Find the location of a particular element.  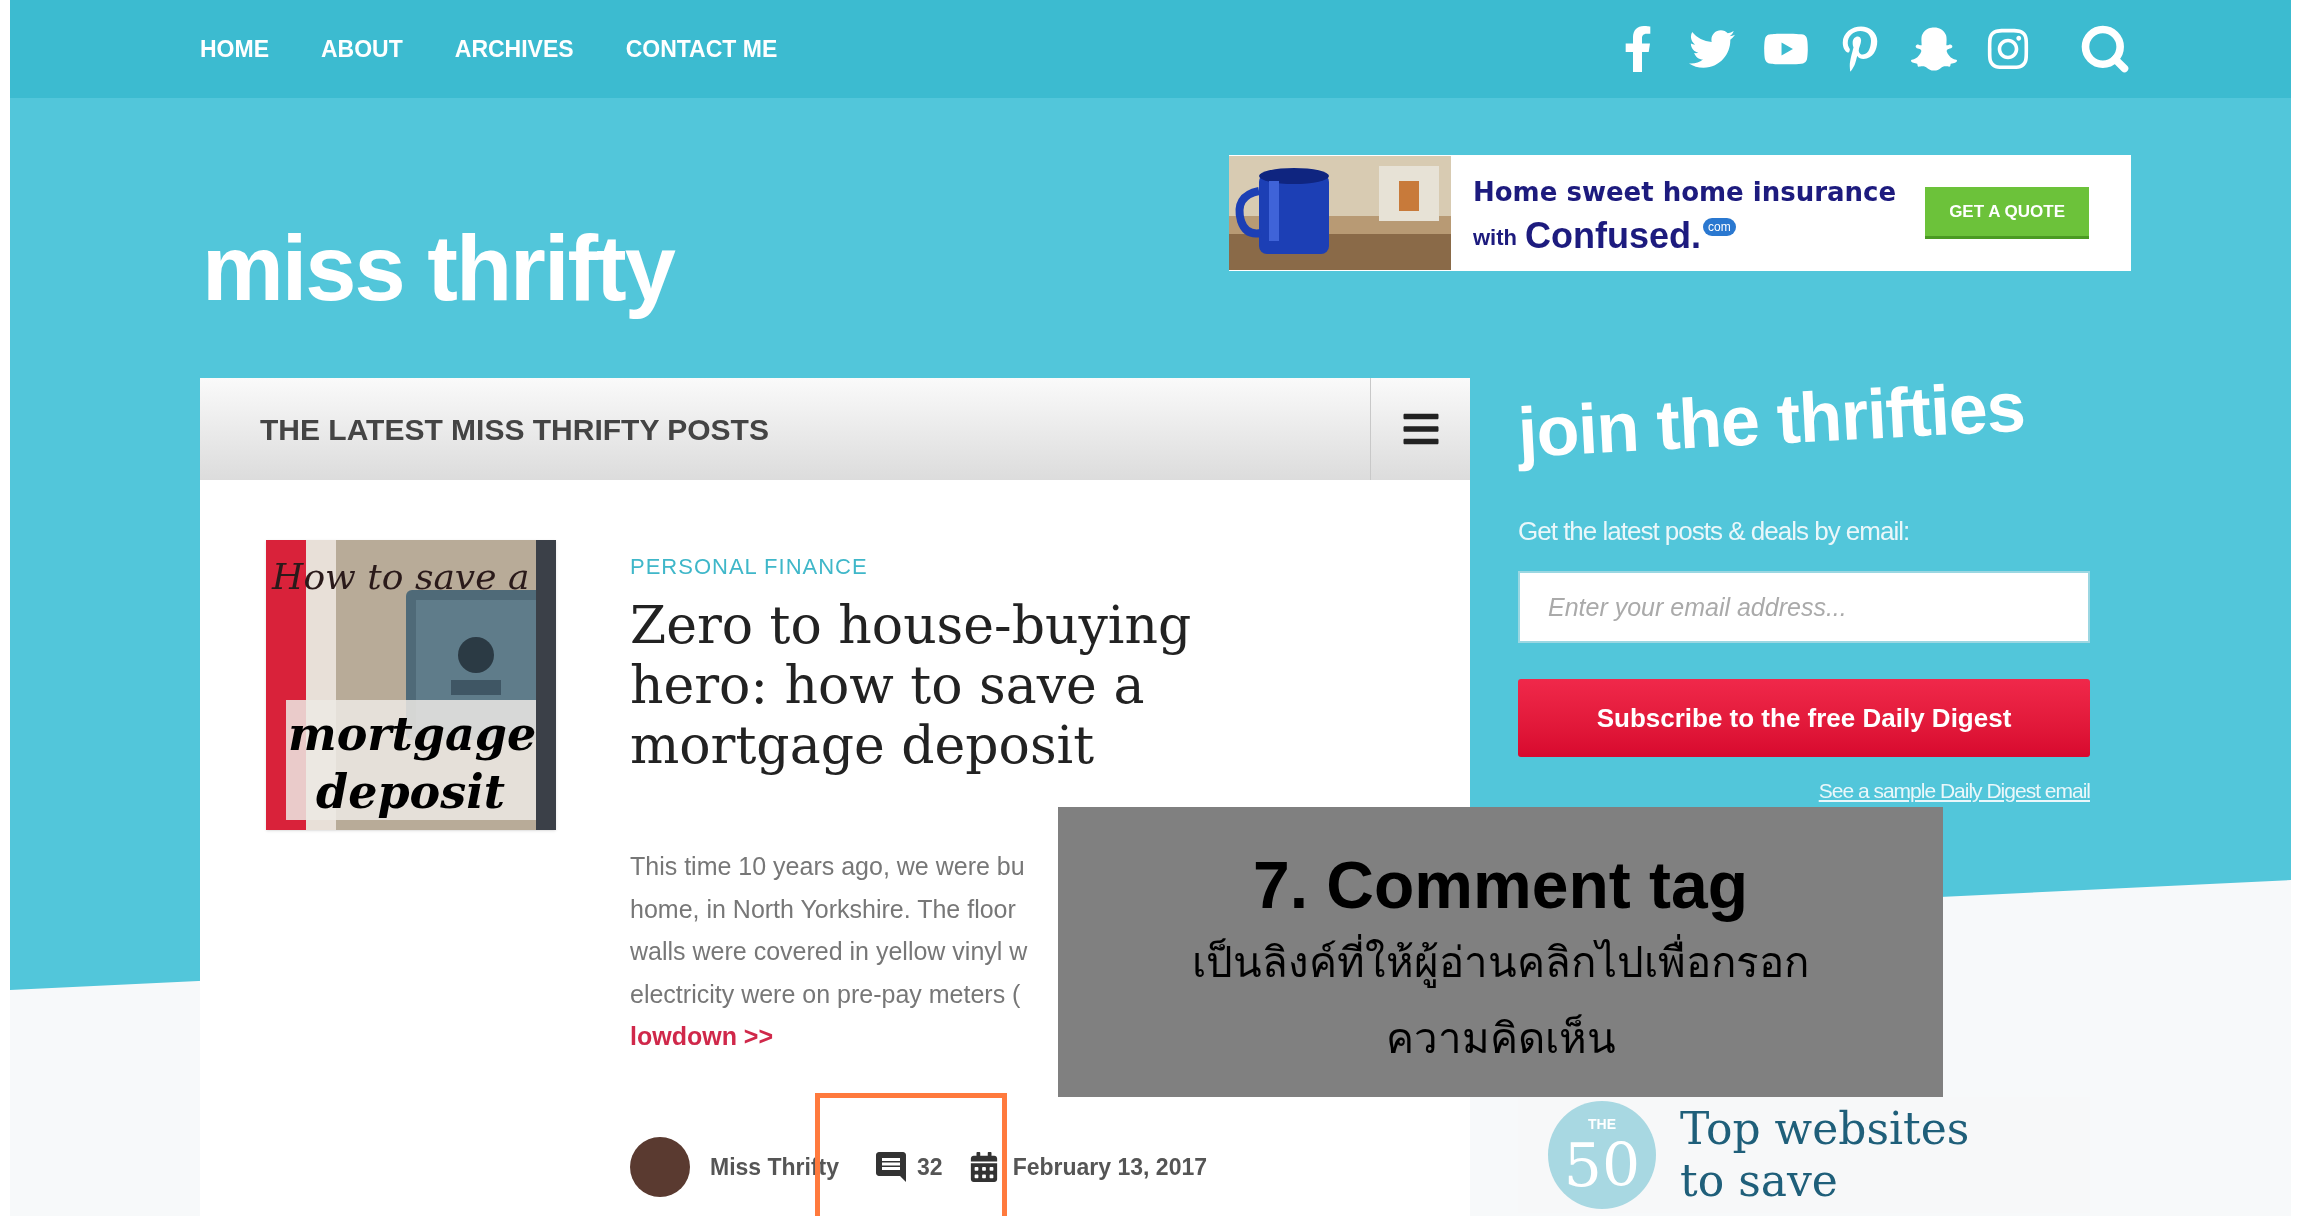

thumbnail-caption: deposit is located at coordinates (410, 792).